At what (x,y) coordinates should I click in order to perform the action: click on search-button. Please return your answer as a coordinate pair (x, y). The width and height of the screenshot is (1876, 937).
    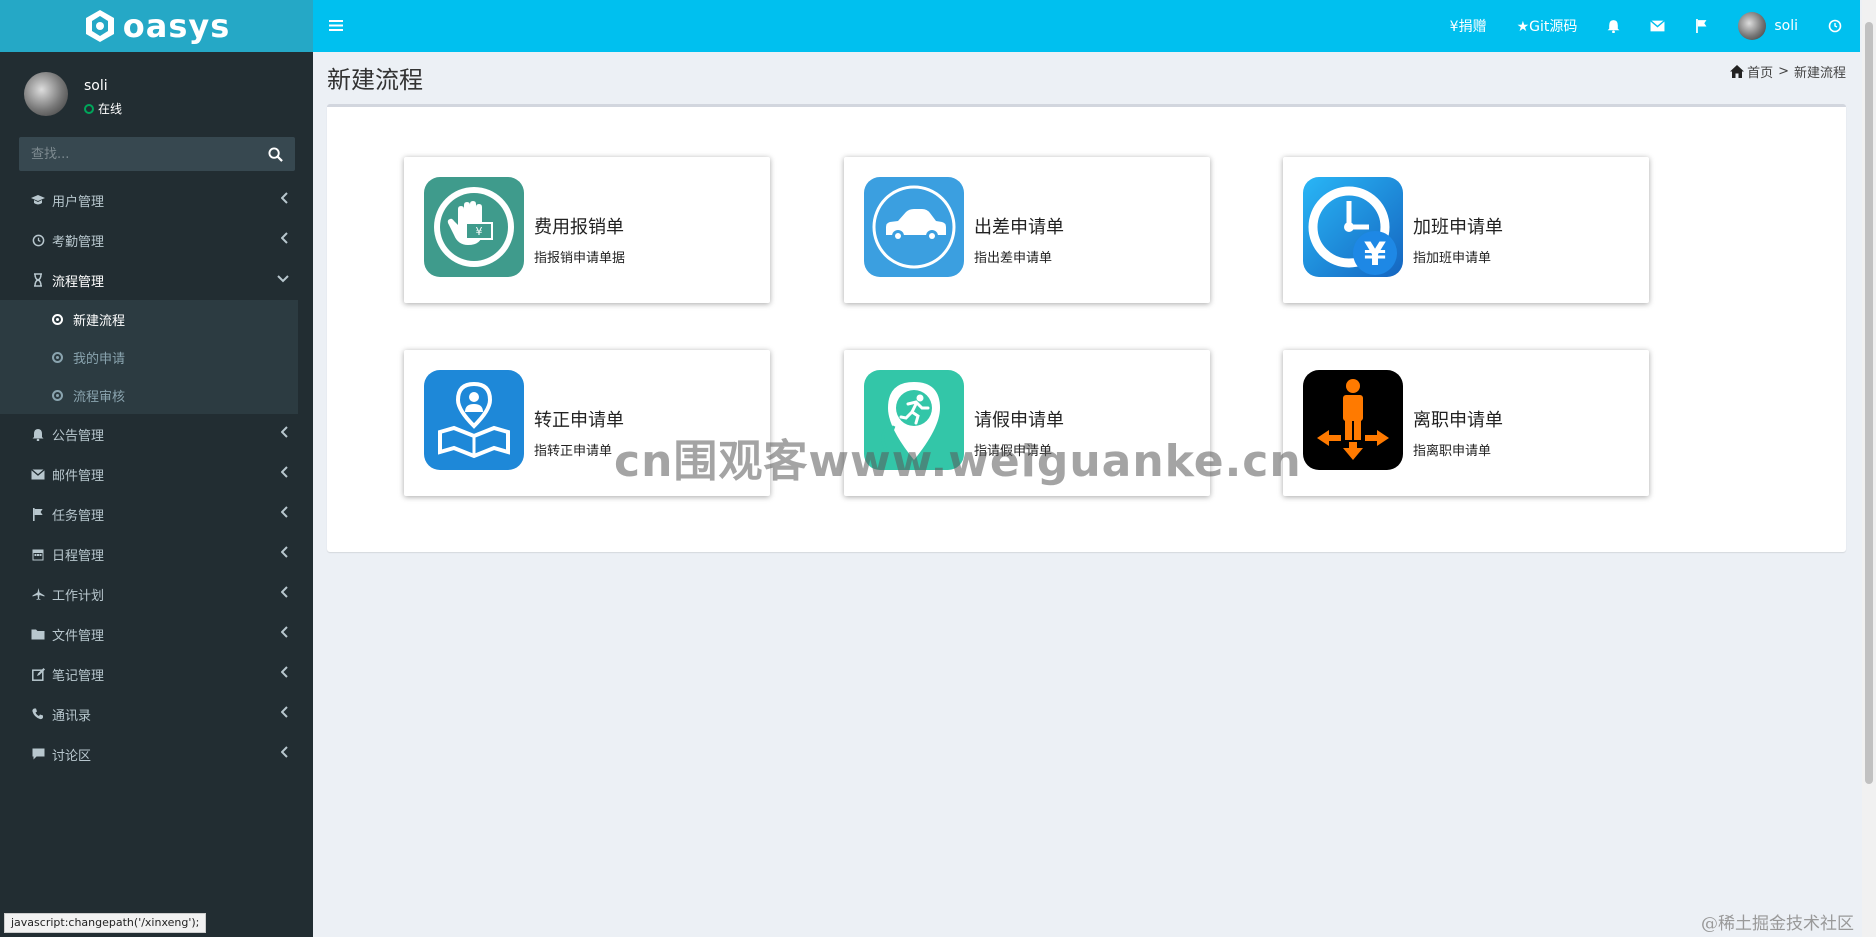
    Looking at the image, I should click on (275, 154).